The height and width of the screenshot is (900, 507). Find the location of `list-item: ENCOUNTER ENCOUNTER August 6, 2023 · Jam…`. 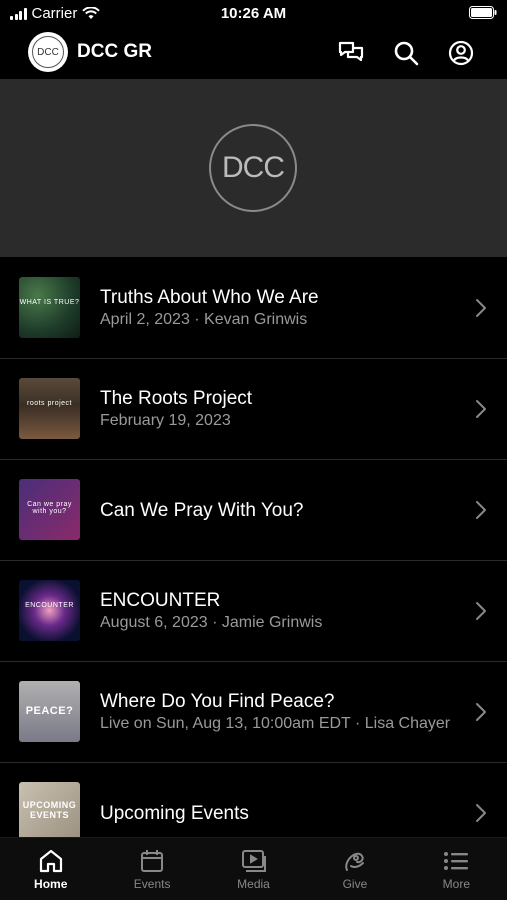

list-item: ENCOUNTER ENCOUNTER August 6, 2023 · Jam… is located at coordinates (253, 611).